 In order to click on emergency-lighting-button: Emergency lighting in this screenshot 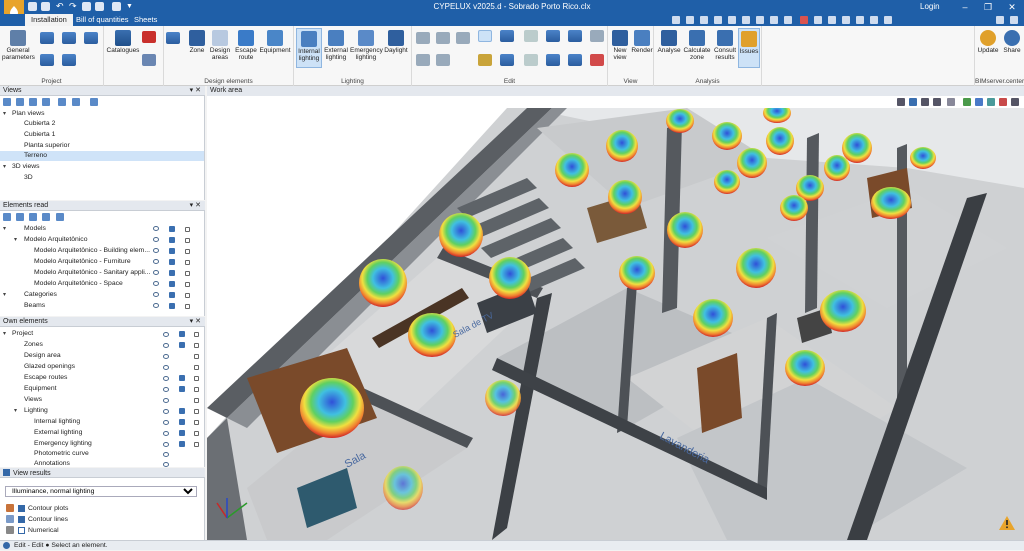, I will do `click(366, 45)`.